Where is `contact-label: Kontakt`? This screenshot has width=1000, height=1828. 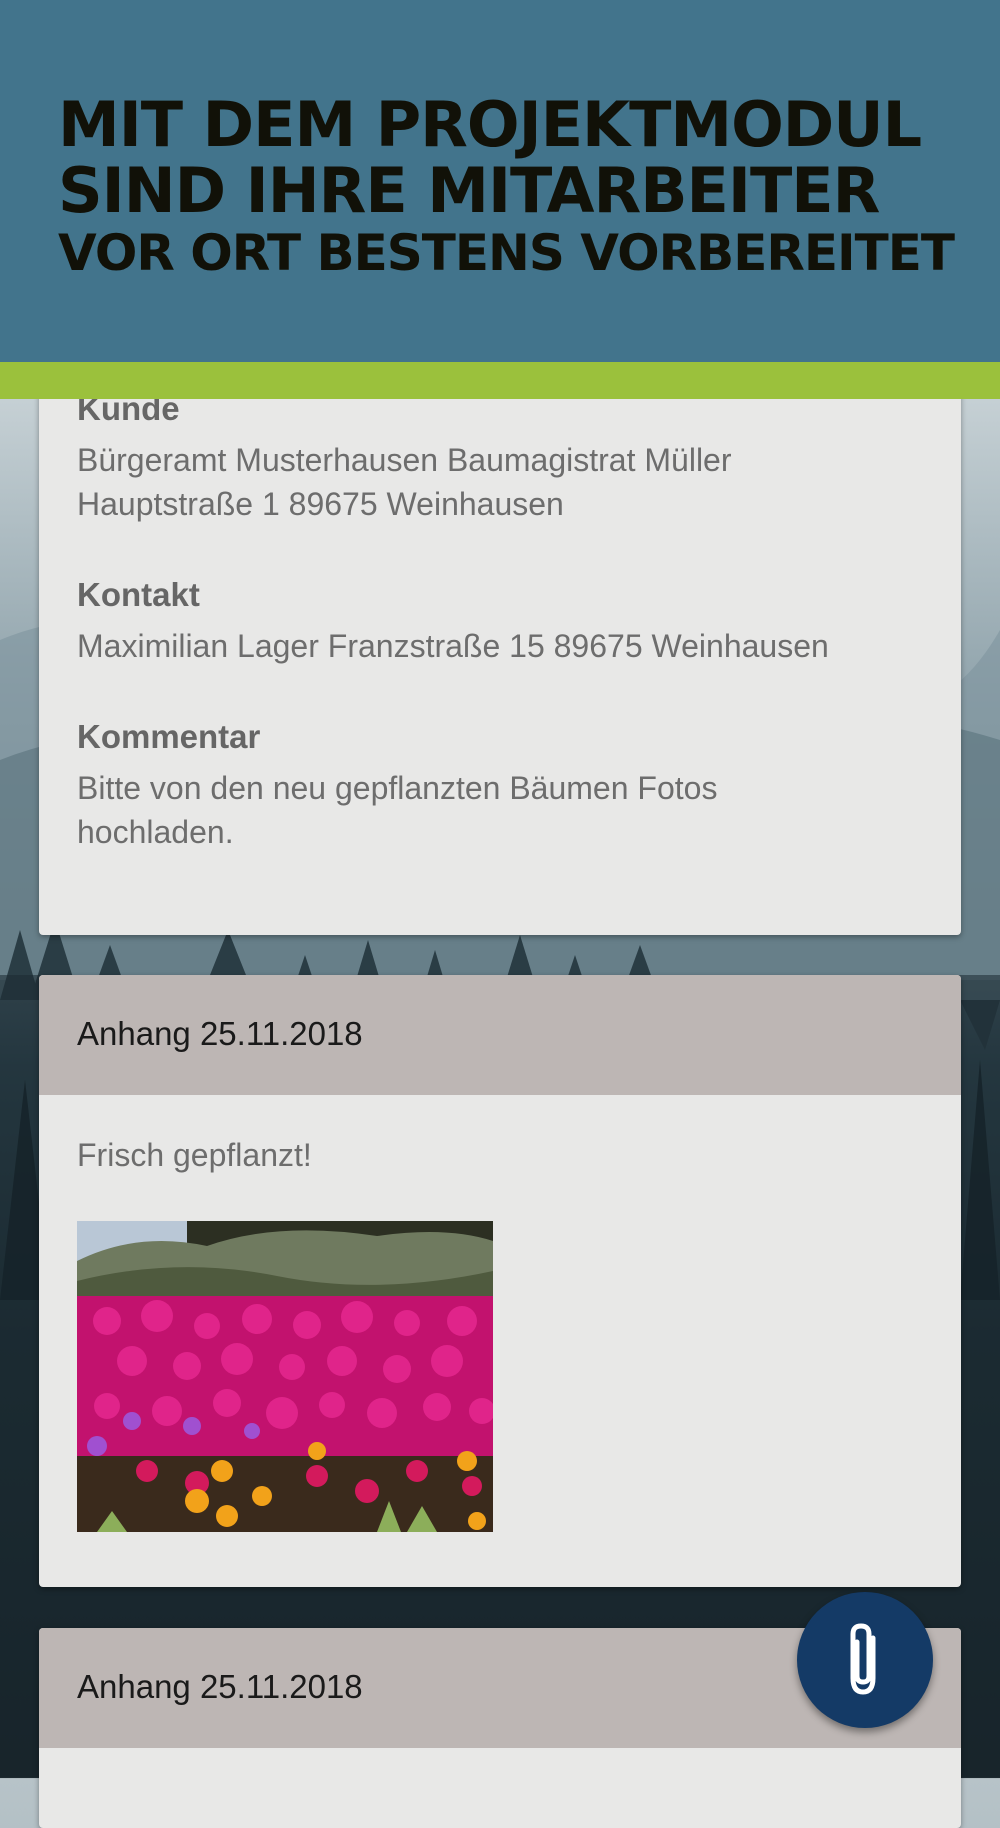
contact-label: Kontakt is located at coordinates (138, 594).